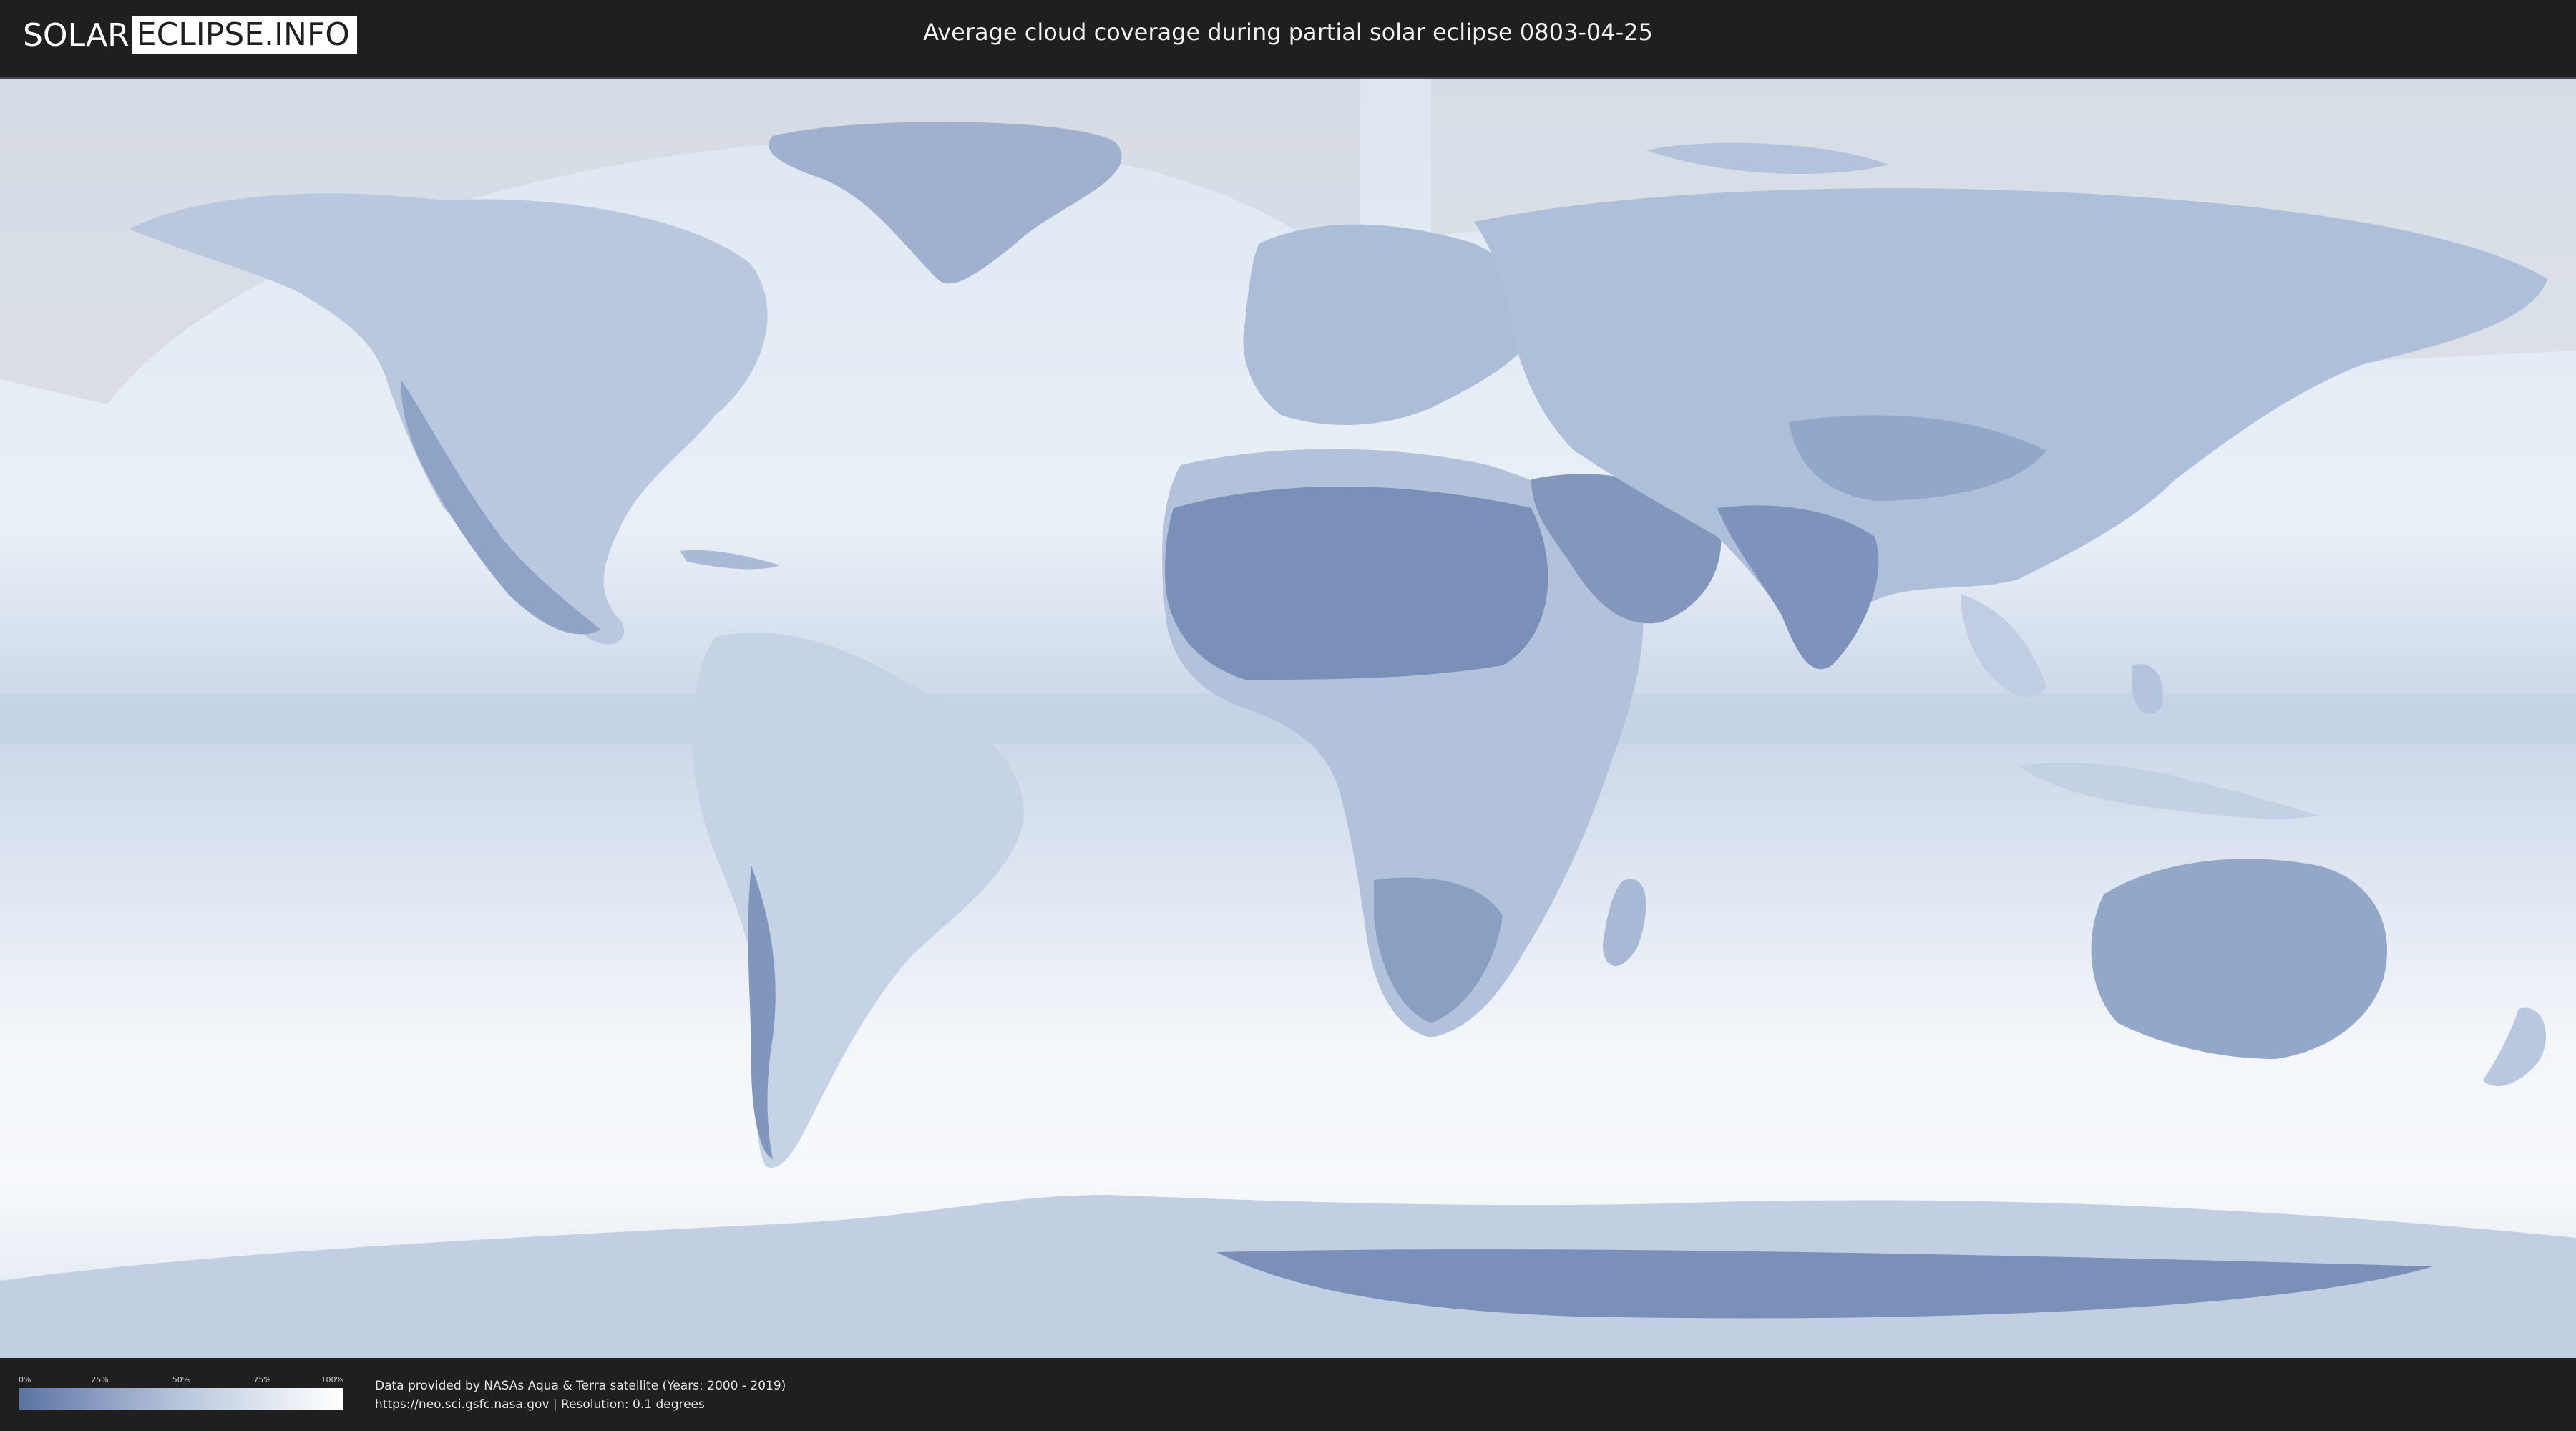  I want to click on australia, so click(2239, 959).